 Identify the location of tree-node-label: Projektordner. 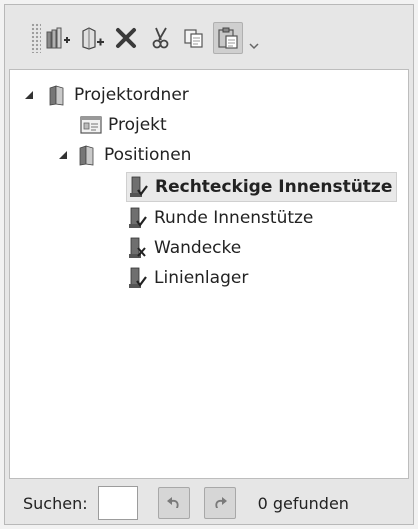
(131, 95).